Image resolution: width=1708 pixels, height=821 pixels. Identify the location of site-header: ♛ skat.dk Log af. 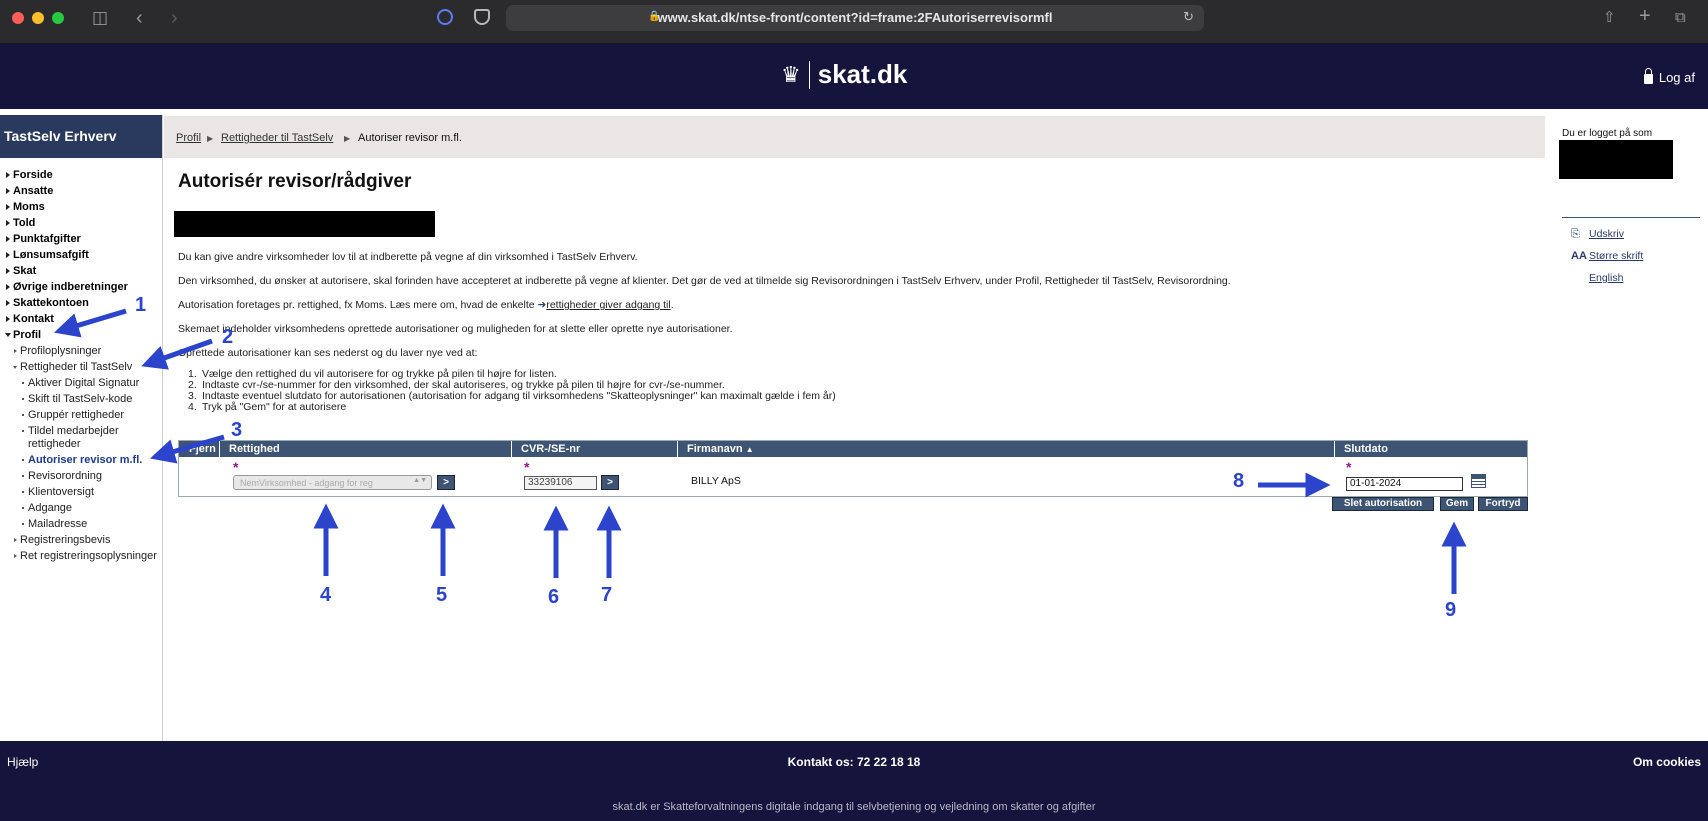
(854, 78).